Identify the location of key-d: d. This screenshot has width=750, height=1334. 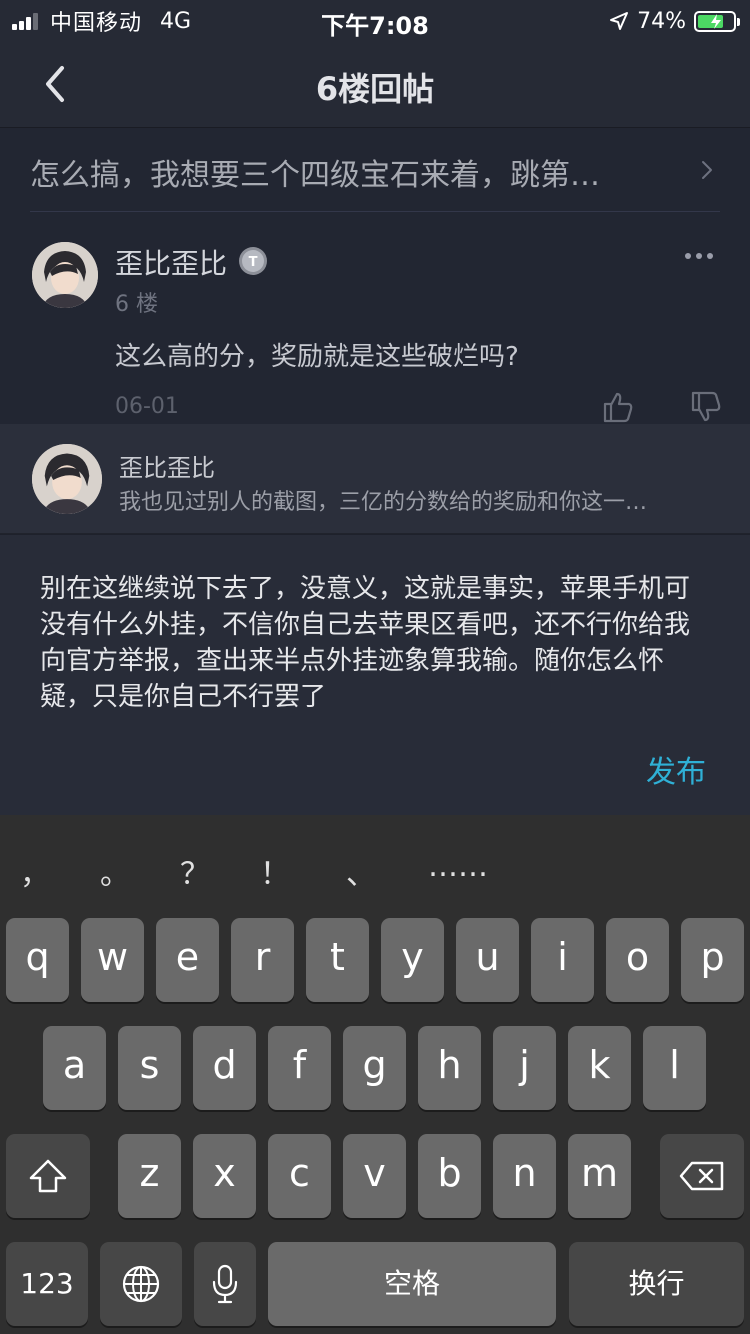
(224, 1068).